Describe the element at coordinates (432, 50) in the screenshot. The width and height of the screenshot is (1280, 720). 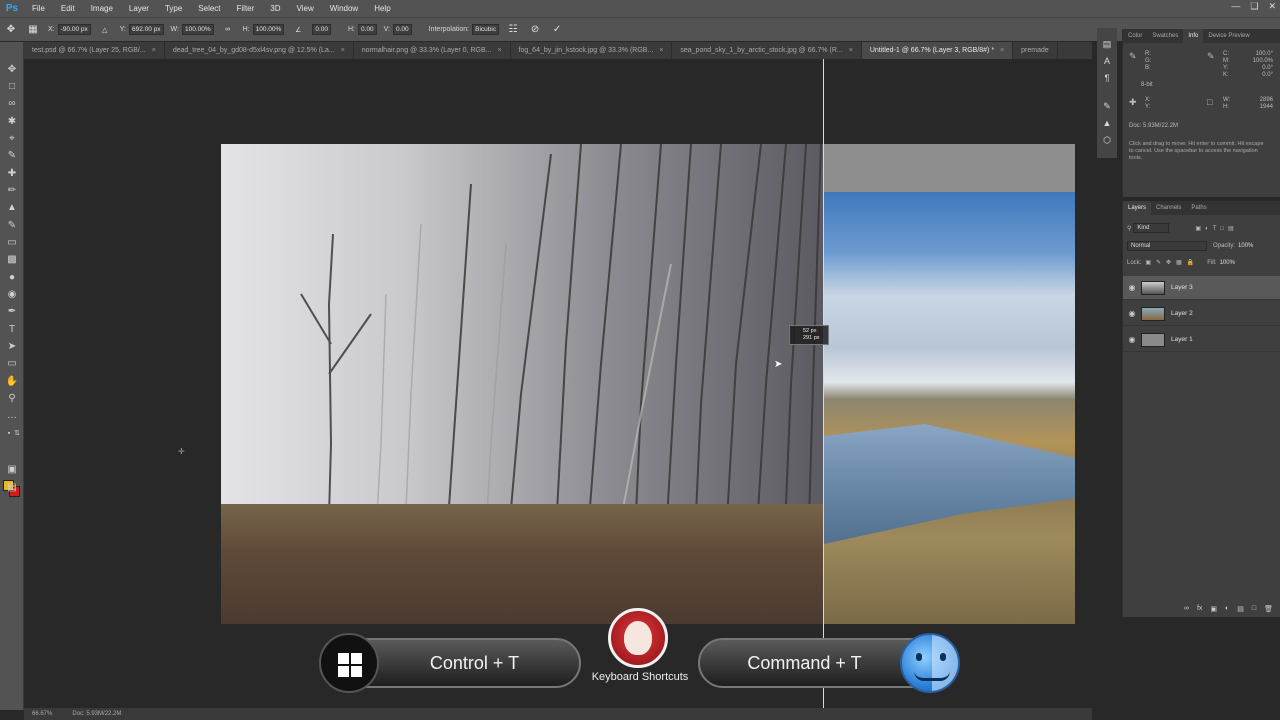
I see `doc-tab: normalhair.png @ 33.3% (Layer 0, RGB... ×` at that location.